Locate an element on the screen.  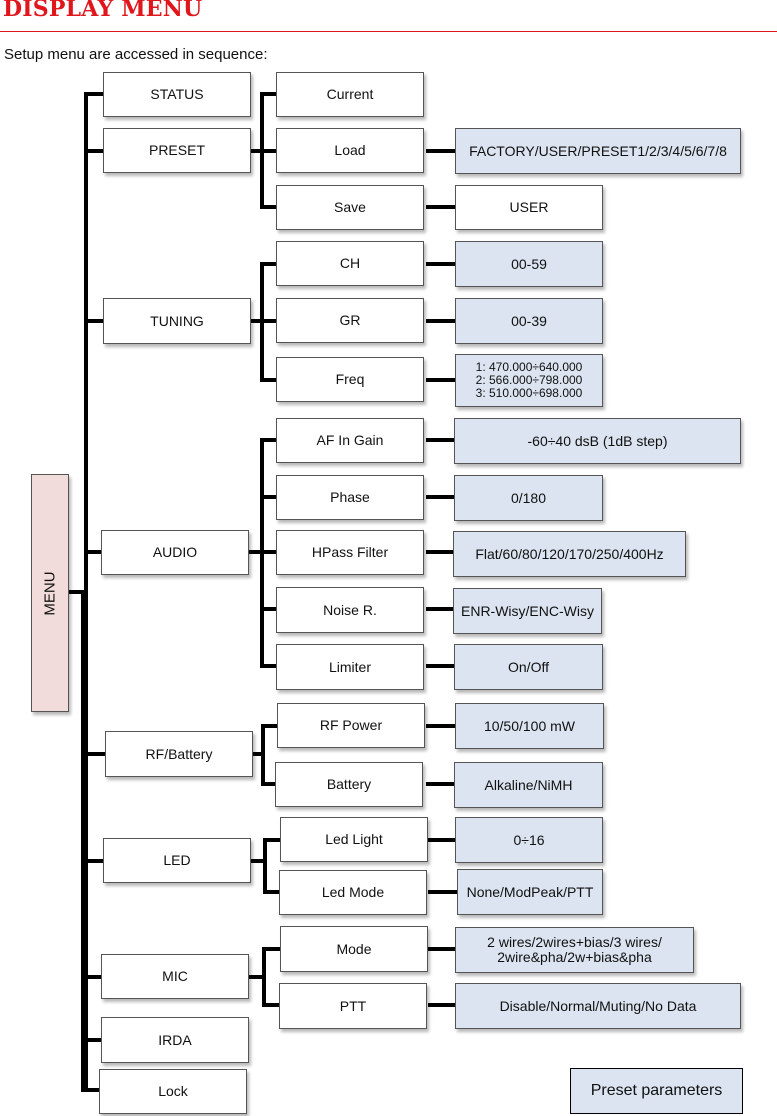
value-phase-text: 0/180 is located at coordinates (528, 497).